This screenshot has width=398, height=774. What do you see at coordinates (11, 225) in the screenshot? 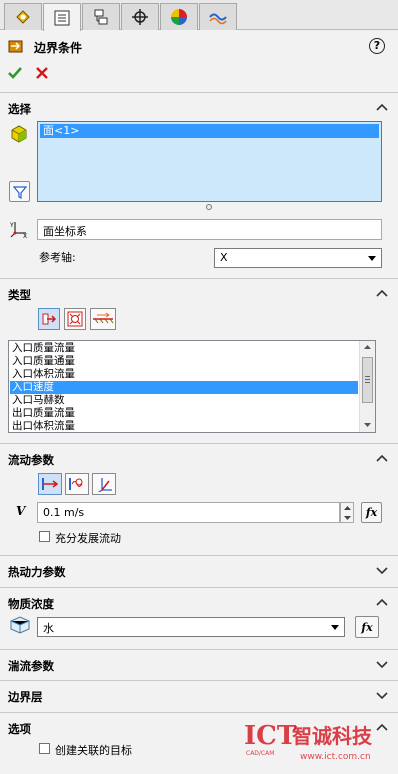
I see `svg-text: Y` at bounding box center [11, 225].